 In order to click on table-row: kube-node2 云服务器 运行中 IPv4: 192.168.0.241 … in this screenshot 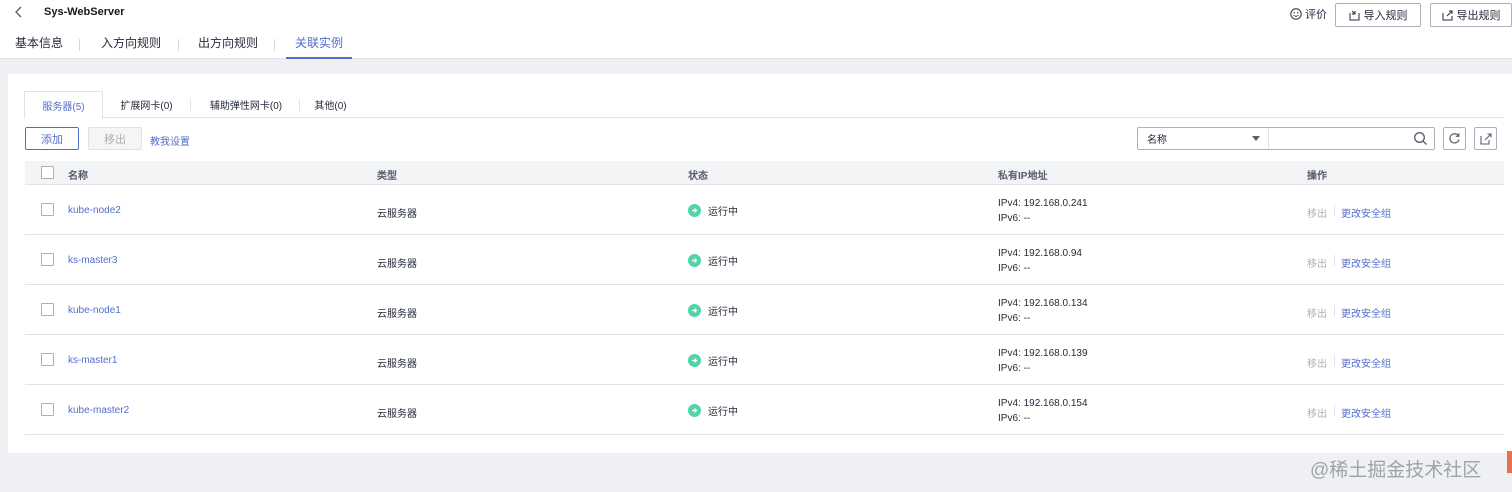, I will do `click(764, 210)`.